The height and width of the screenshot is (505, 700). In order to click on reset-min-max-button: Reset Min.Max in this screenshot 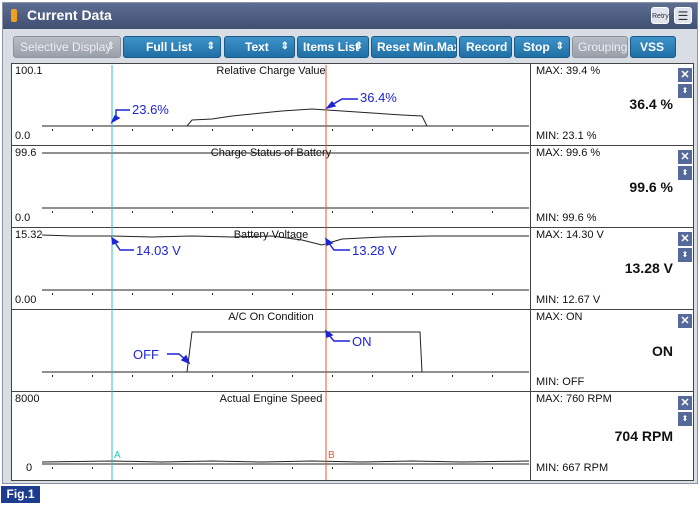, I will do `click(414, 47)`.